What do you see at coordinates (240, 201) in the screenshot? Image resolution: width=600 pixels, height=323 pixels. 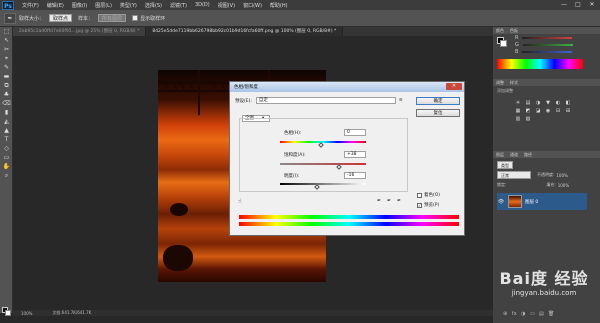 I see `targeted-adjust-icon: ☝` at bounding box center [240, 201].